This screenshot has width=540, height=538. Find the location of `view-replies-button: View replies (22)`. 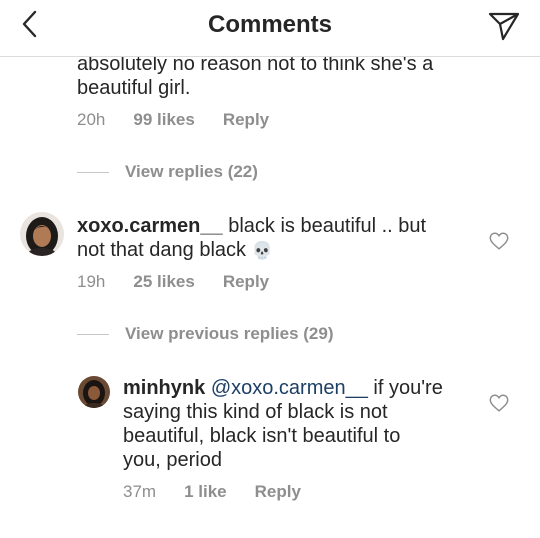

view-replies-button: View replies (22) is located at coordinates (167, 172).